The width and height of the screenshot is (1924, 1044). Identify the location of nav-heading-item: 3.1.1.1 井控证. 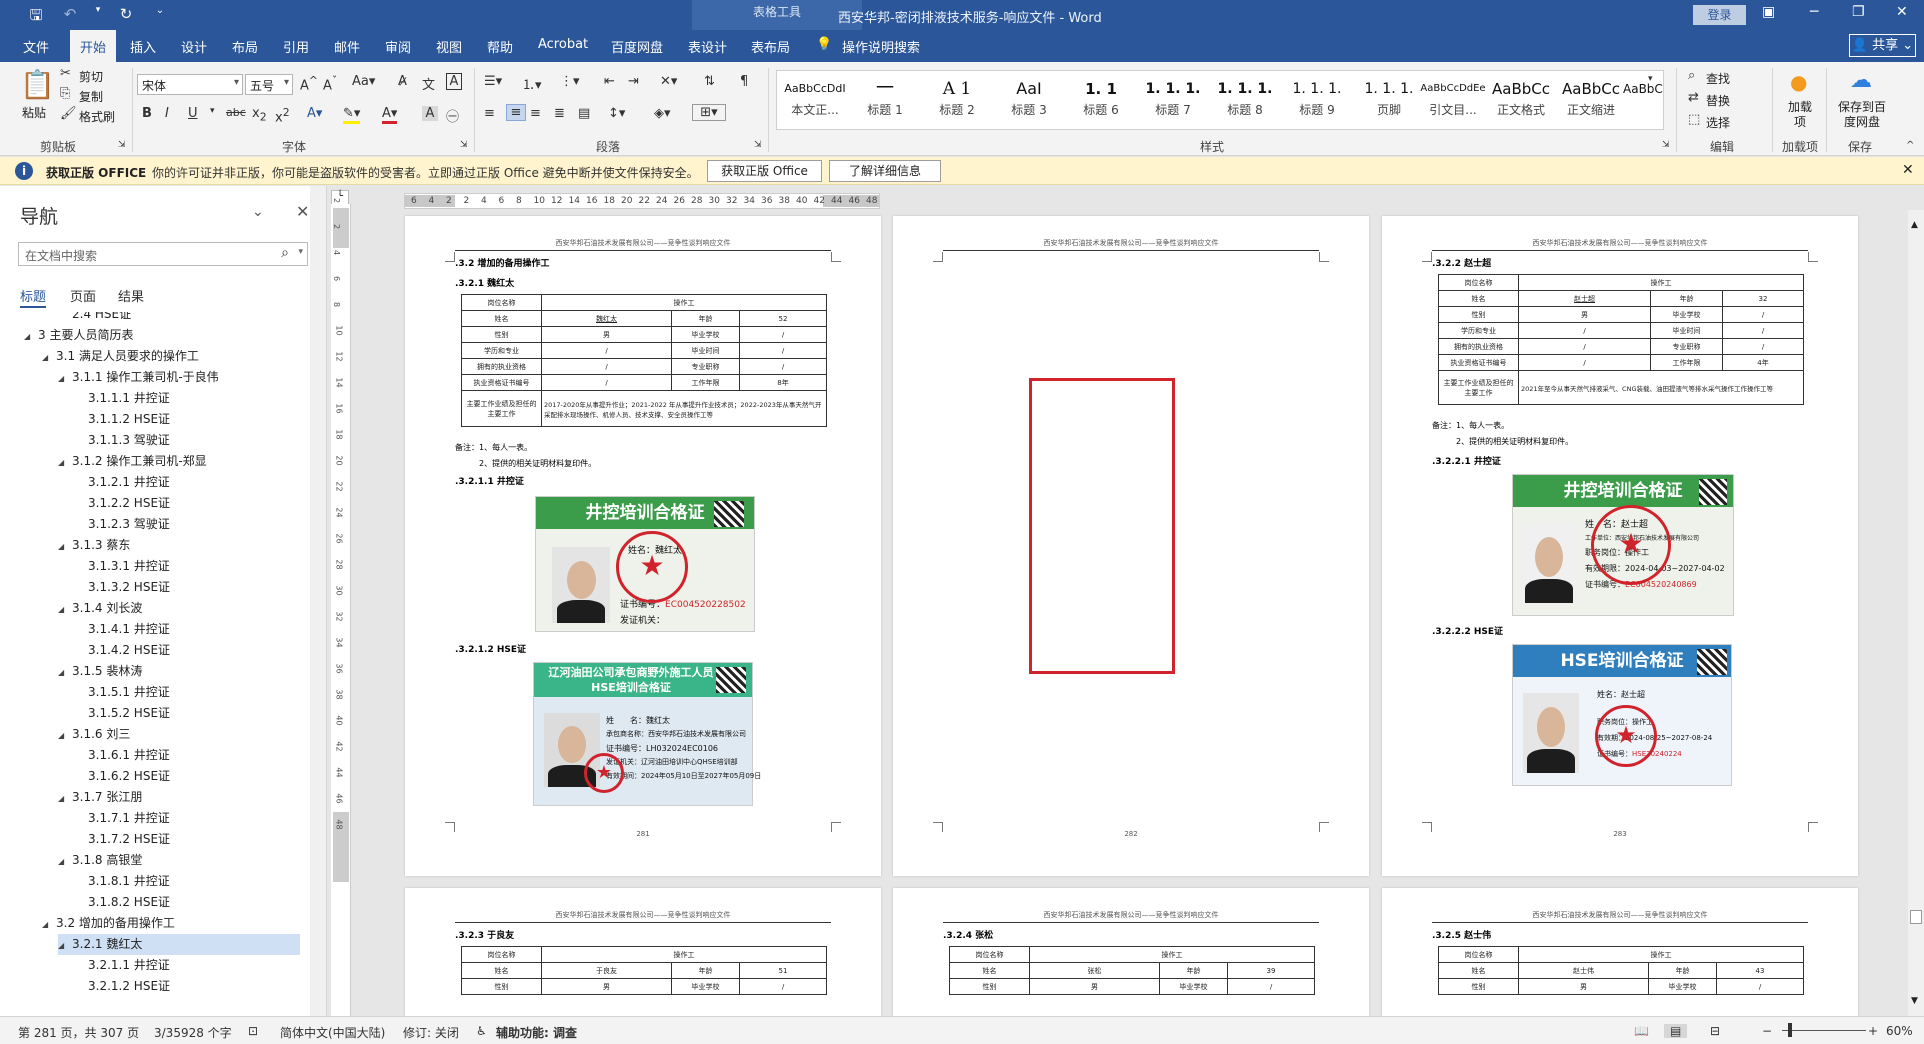
(129, 398).